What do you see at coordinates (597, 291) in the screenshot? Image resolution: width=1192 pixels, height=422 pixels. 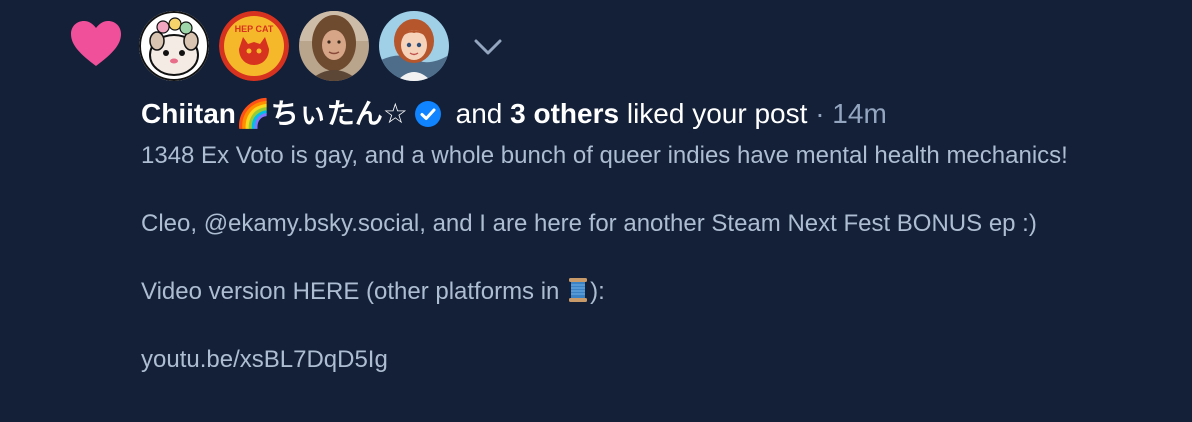 I see `post-line-text: ):` at bounding box center [597, 291].